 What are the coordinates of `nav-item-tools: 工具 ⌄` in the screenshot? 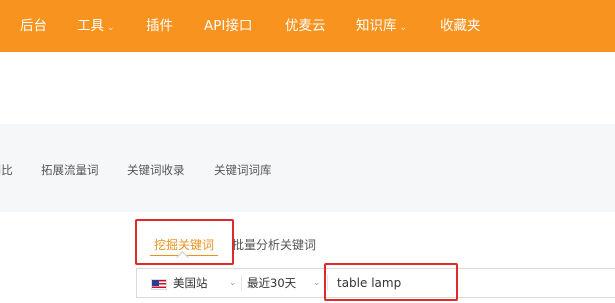 It's located at (96, 26).